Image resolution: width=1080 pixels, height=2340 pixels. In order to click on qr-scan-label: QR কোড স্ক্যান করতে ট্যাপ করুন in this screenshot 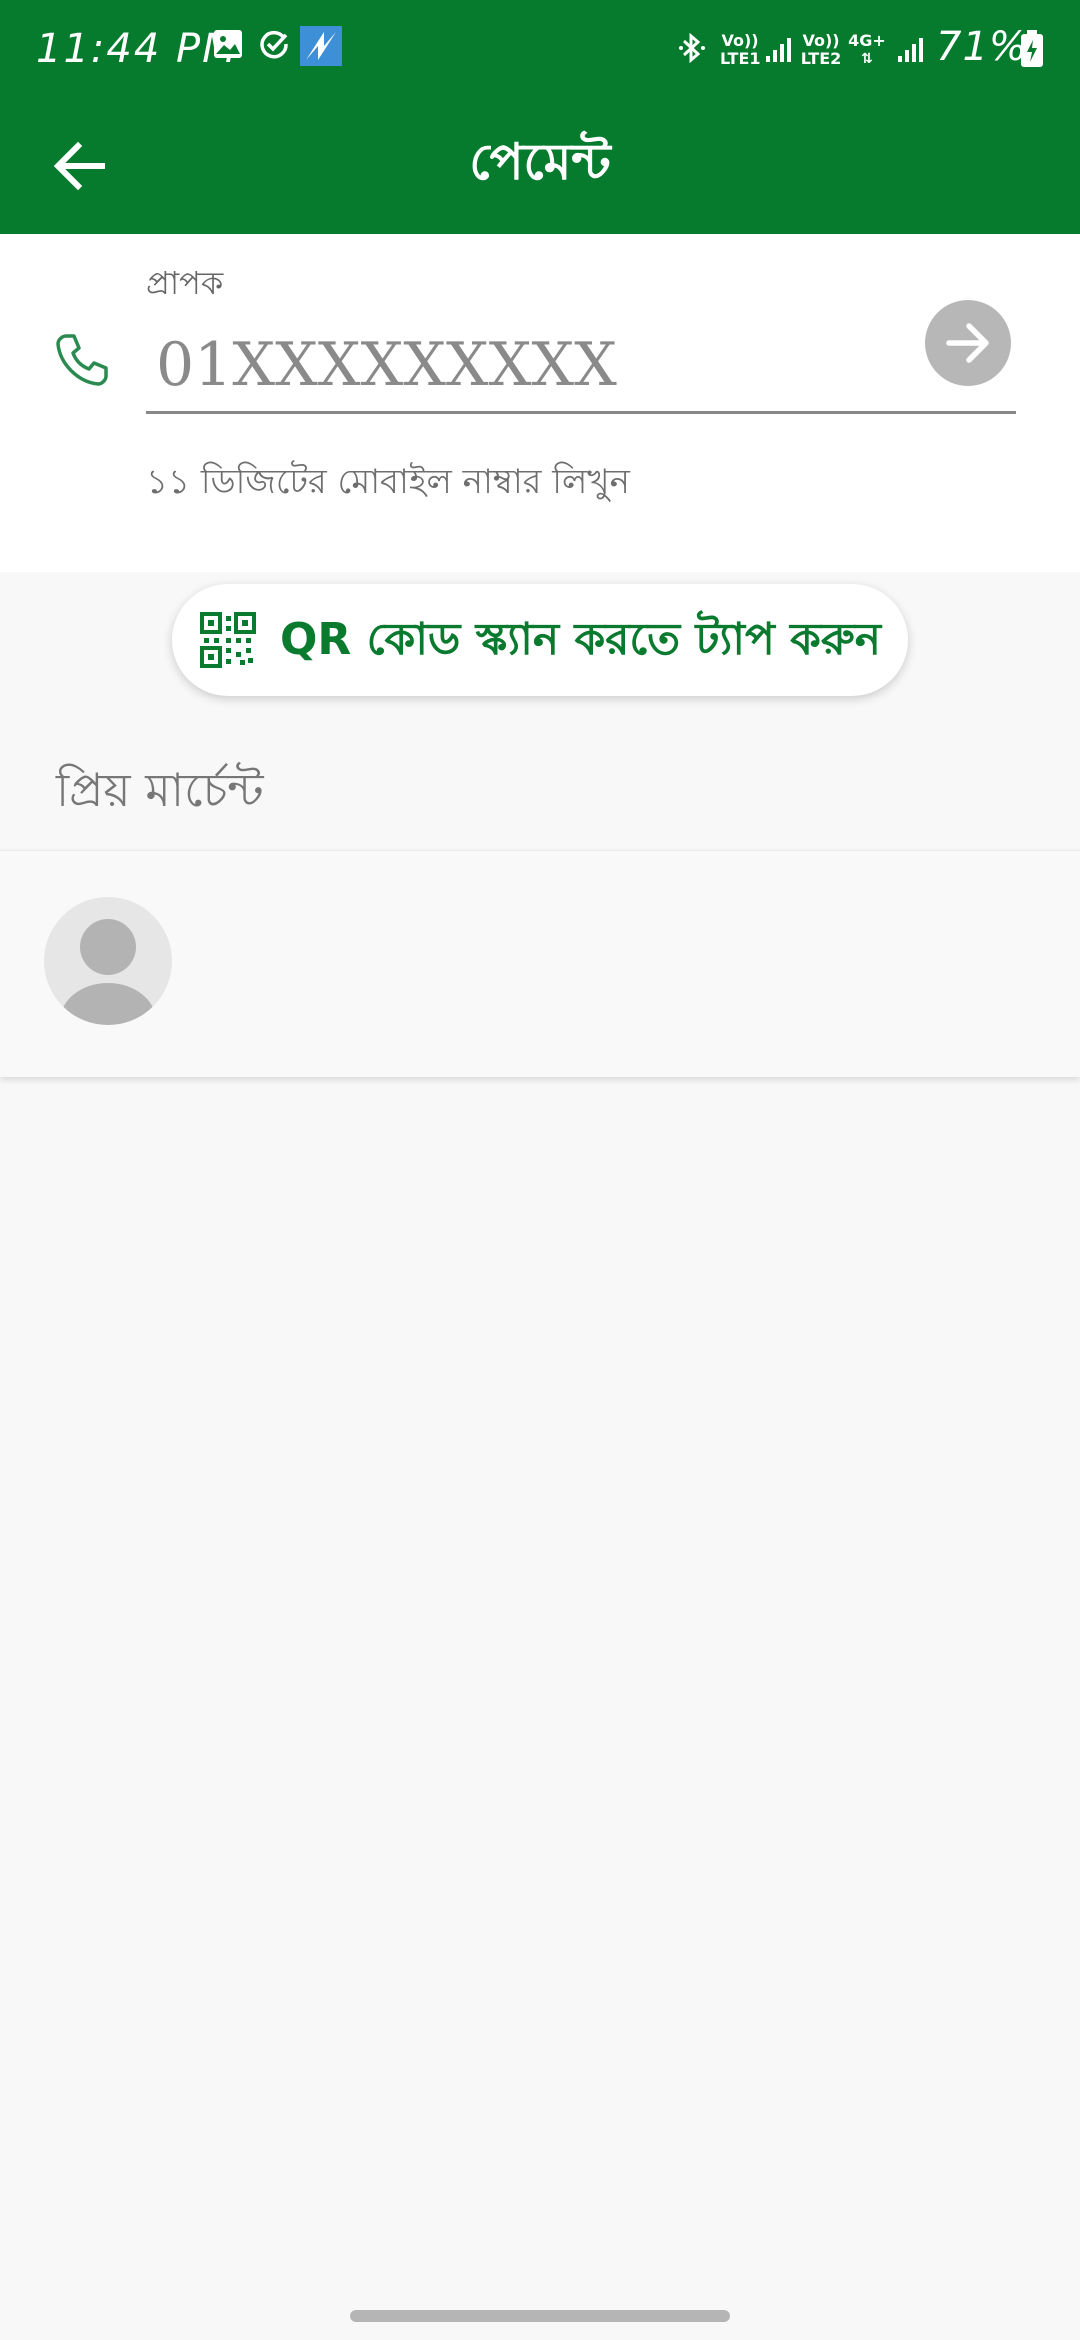, I will do `click(580, 639)`.